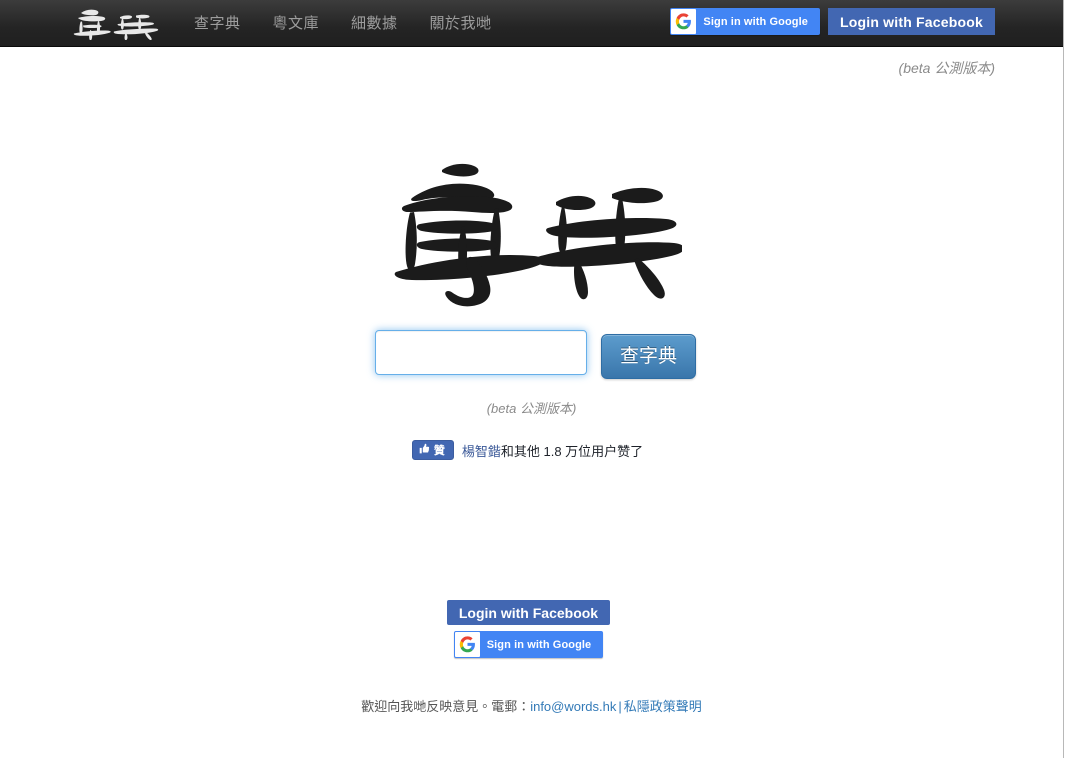 The height and width of the screenshot is (758, 1080). I want to click on facebook-like-button: 贊, so click(432, 450).